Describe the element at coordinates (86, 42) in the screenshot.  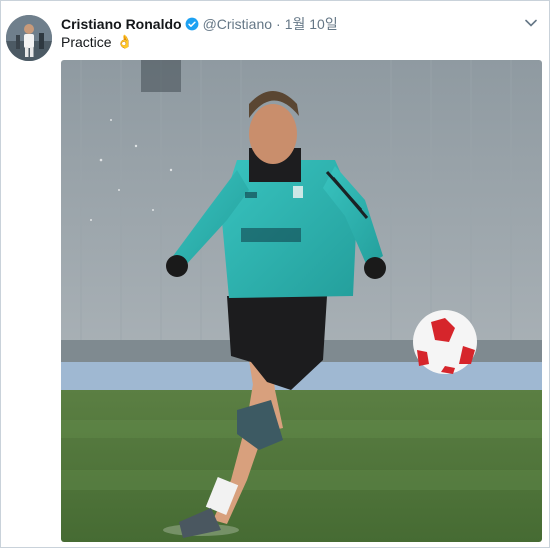
I see `tweet-body: Practice` at that location.